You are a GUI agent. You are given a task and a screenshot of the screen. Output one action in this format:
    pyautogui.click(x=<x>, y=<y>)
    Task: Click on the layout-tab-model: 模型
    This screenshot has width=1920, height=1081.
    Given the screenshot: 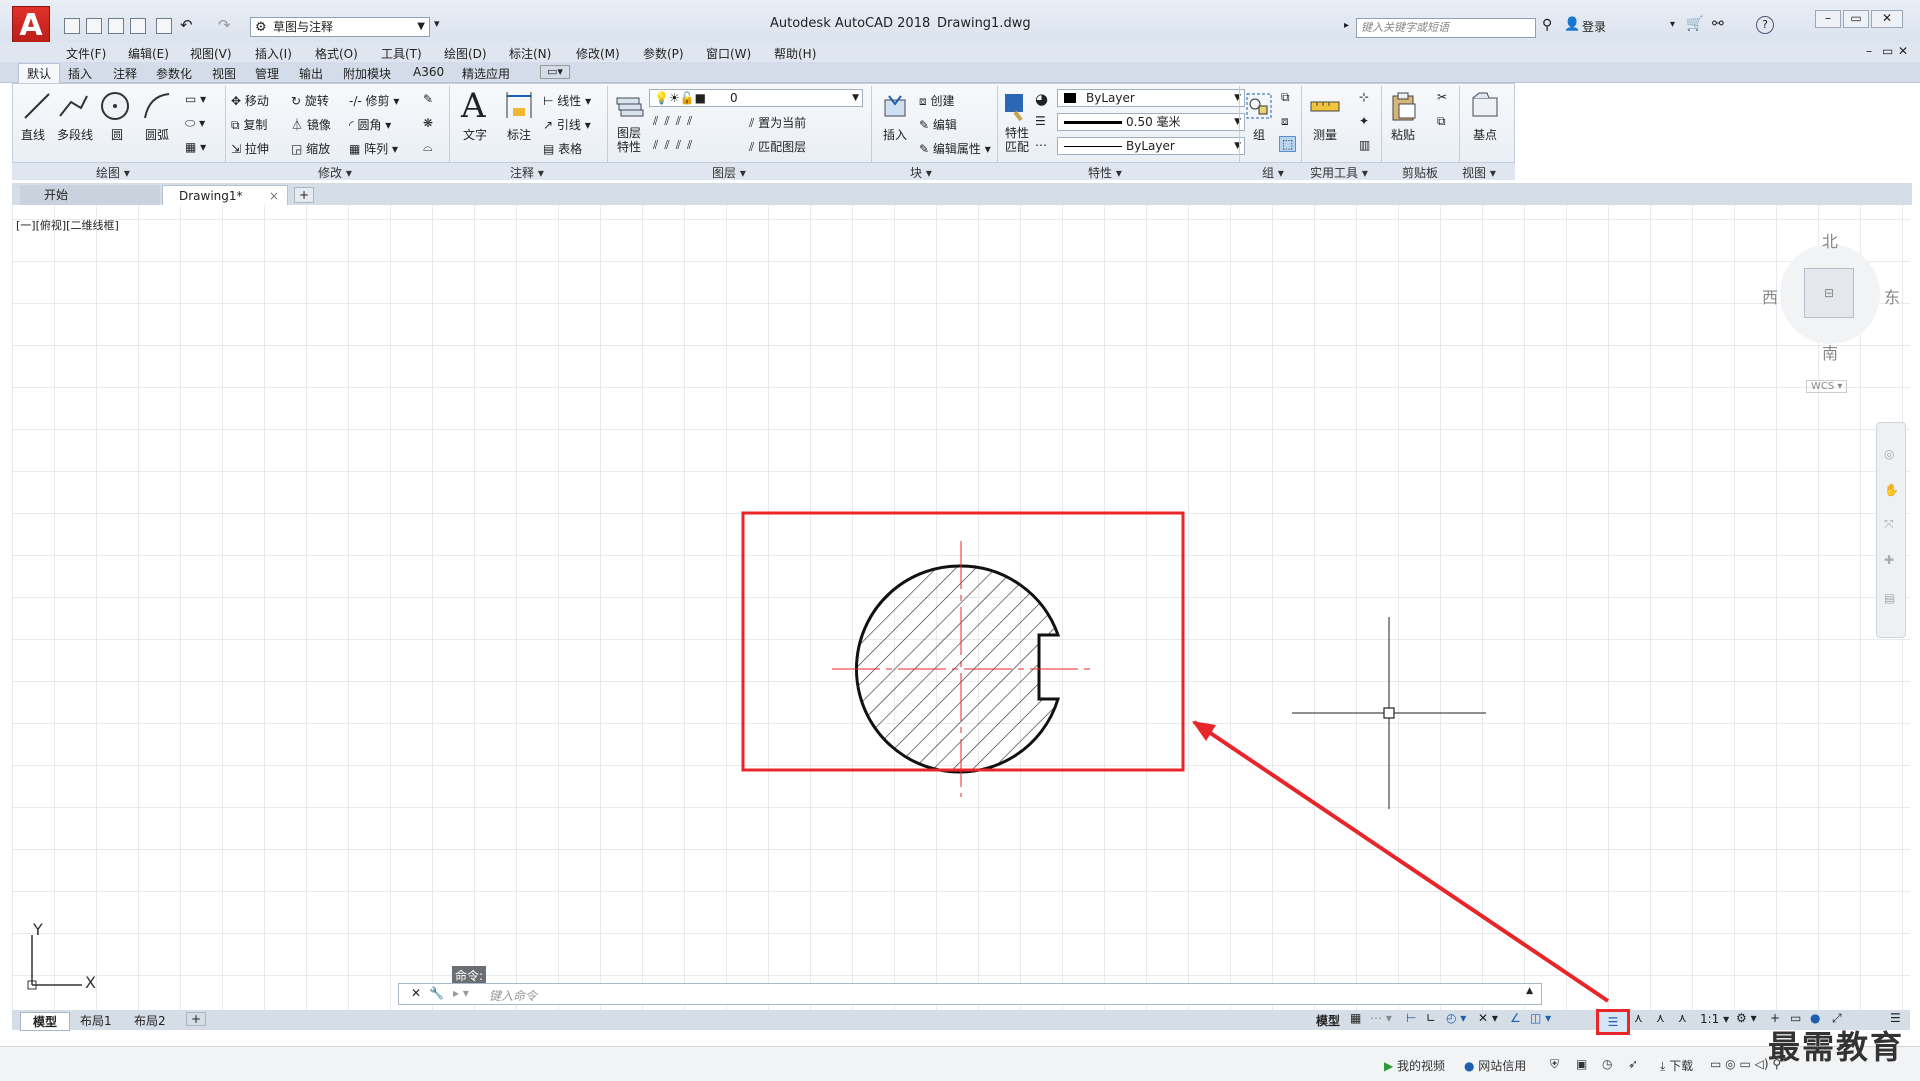 What is the action you would take?
    pyautogui.click(x=45, y=1021)
    